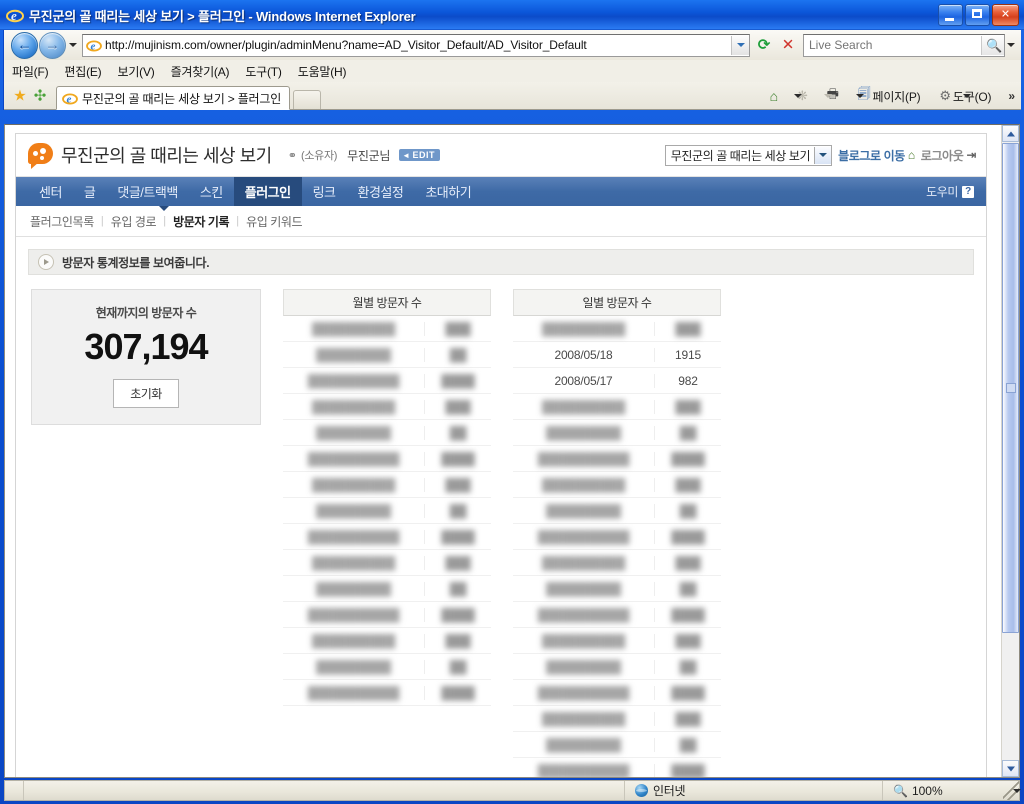 The width and height of the screenshot is (1024, 804). I want to click on zoom-control: 🔍 100%, so click(952, 791).